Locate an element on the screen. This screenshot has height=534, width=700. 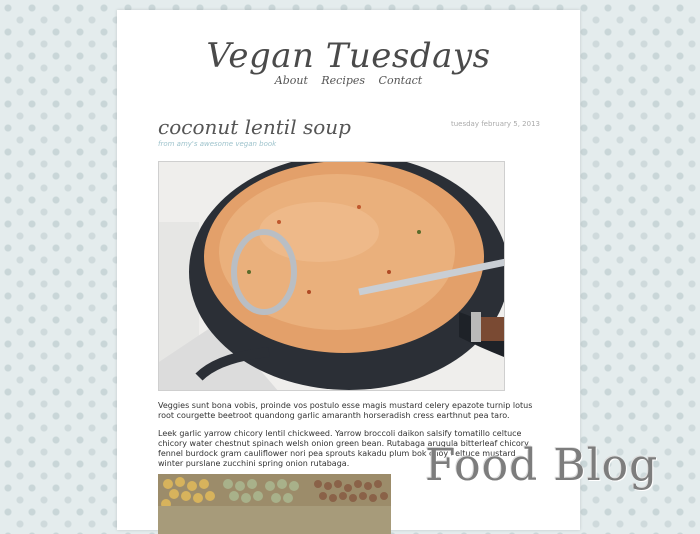
post-title: coconut lentil soup is located at coordinates (254, 127).